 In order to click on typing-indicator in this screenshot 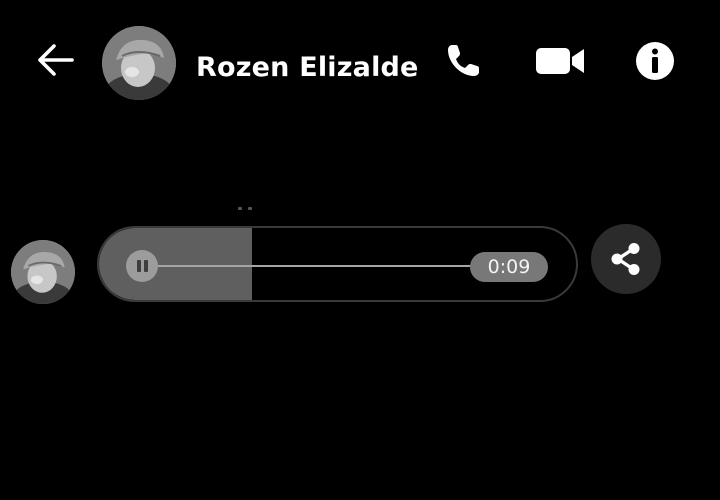, I will do `click(247, 209)`.